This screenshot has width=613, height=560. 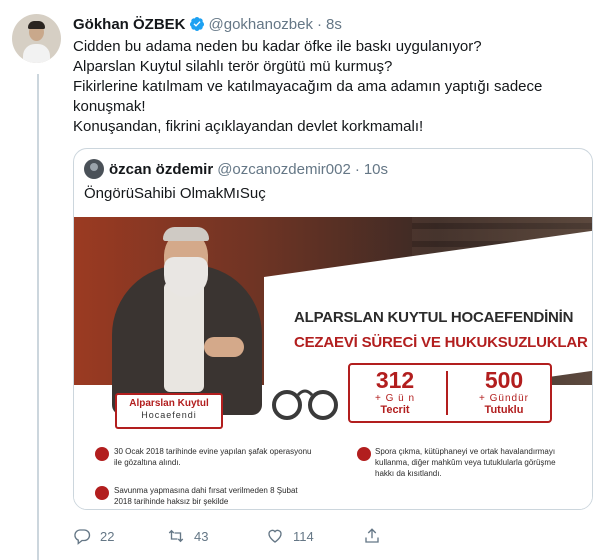 What do you see at coordinates (109, 106) in the screenshot?
I see `tweet-line: konuşmak!` at bounding box center [109, 106].